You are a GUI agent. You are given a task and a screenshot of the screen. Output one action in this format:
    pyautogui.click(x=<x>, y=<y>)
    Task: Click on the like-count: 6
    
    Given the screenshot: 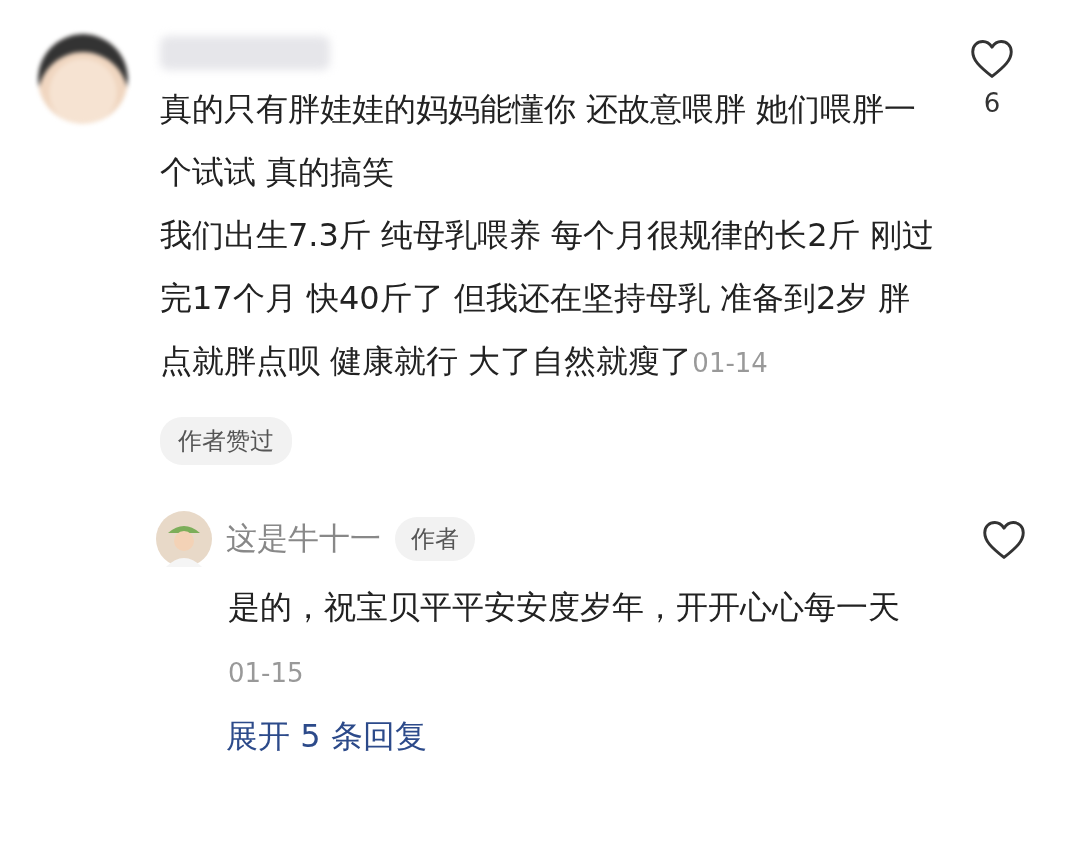 What is the action you would take?
    pyautogui.click(x=992, y=103)
    